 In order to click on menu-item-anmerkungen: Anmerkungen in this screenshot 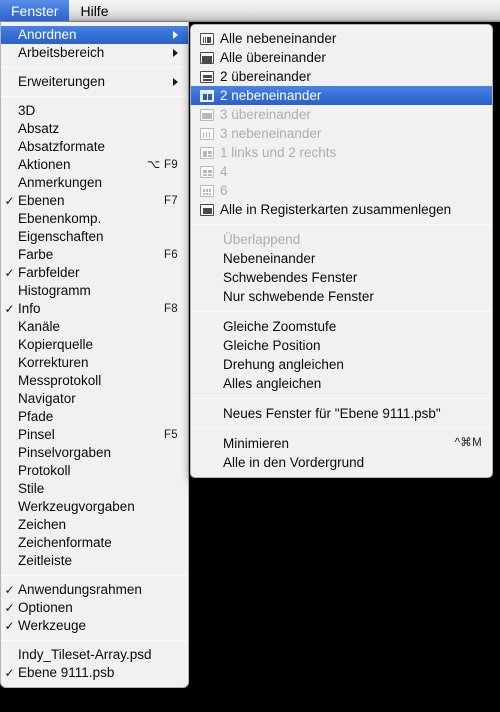, I will do `click(94, 183)`.